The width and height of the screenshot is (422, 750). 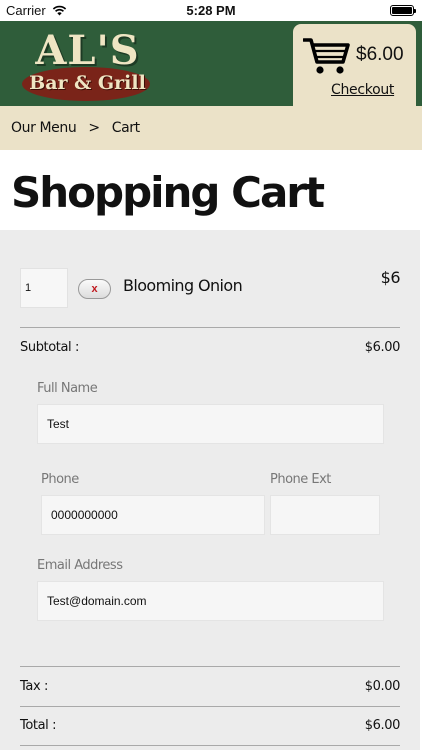 What do you see at coordinates (125, 128) in the screenshot?
I see `breadcrumb-cart: Cart` at bounding box center [125, 128].